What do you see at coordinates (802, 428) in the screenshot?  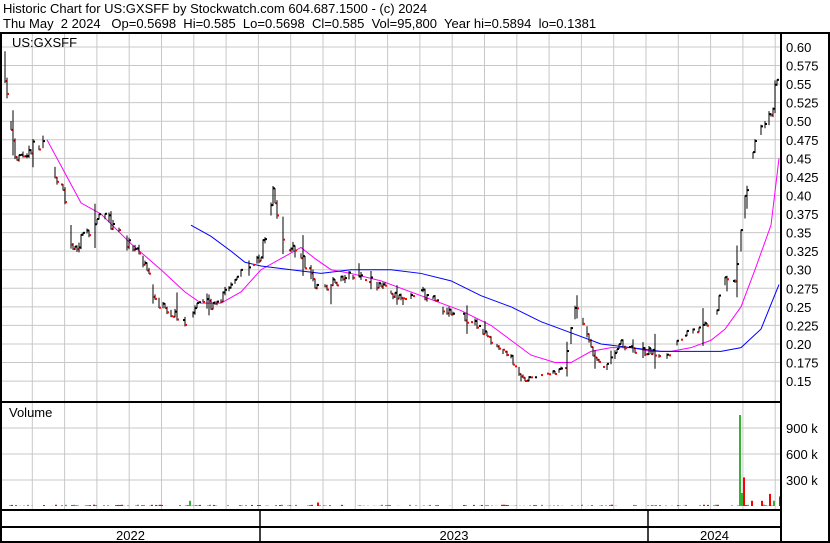 I see `volume-tick-label: 900 k` at bounding box center [802, 428].